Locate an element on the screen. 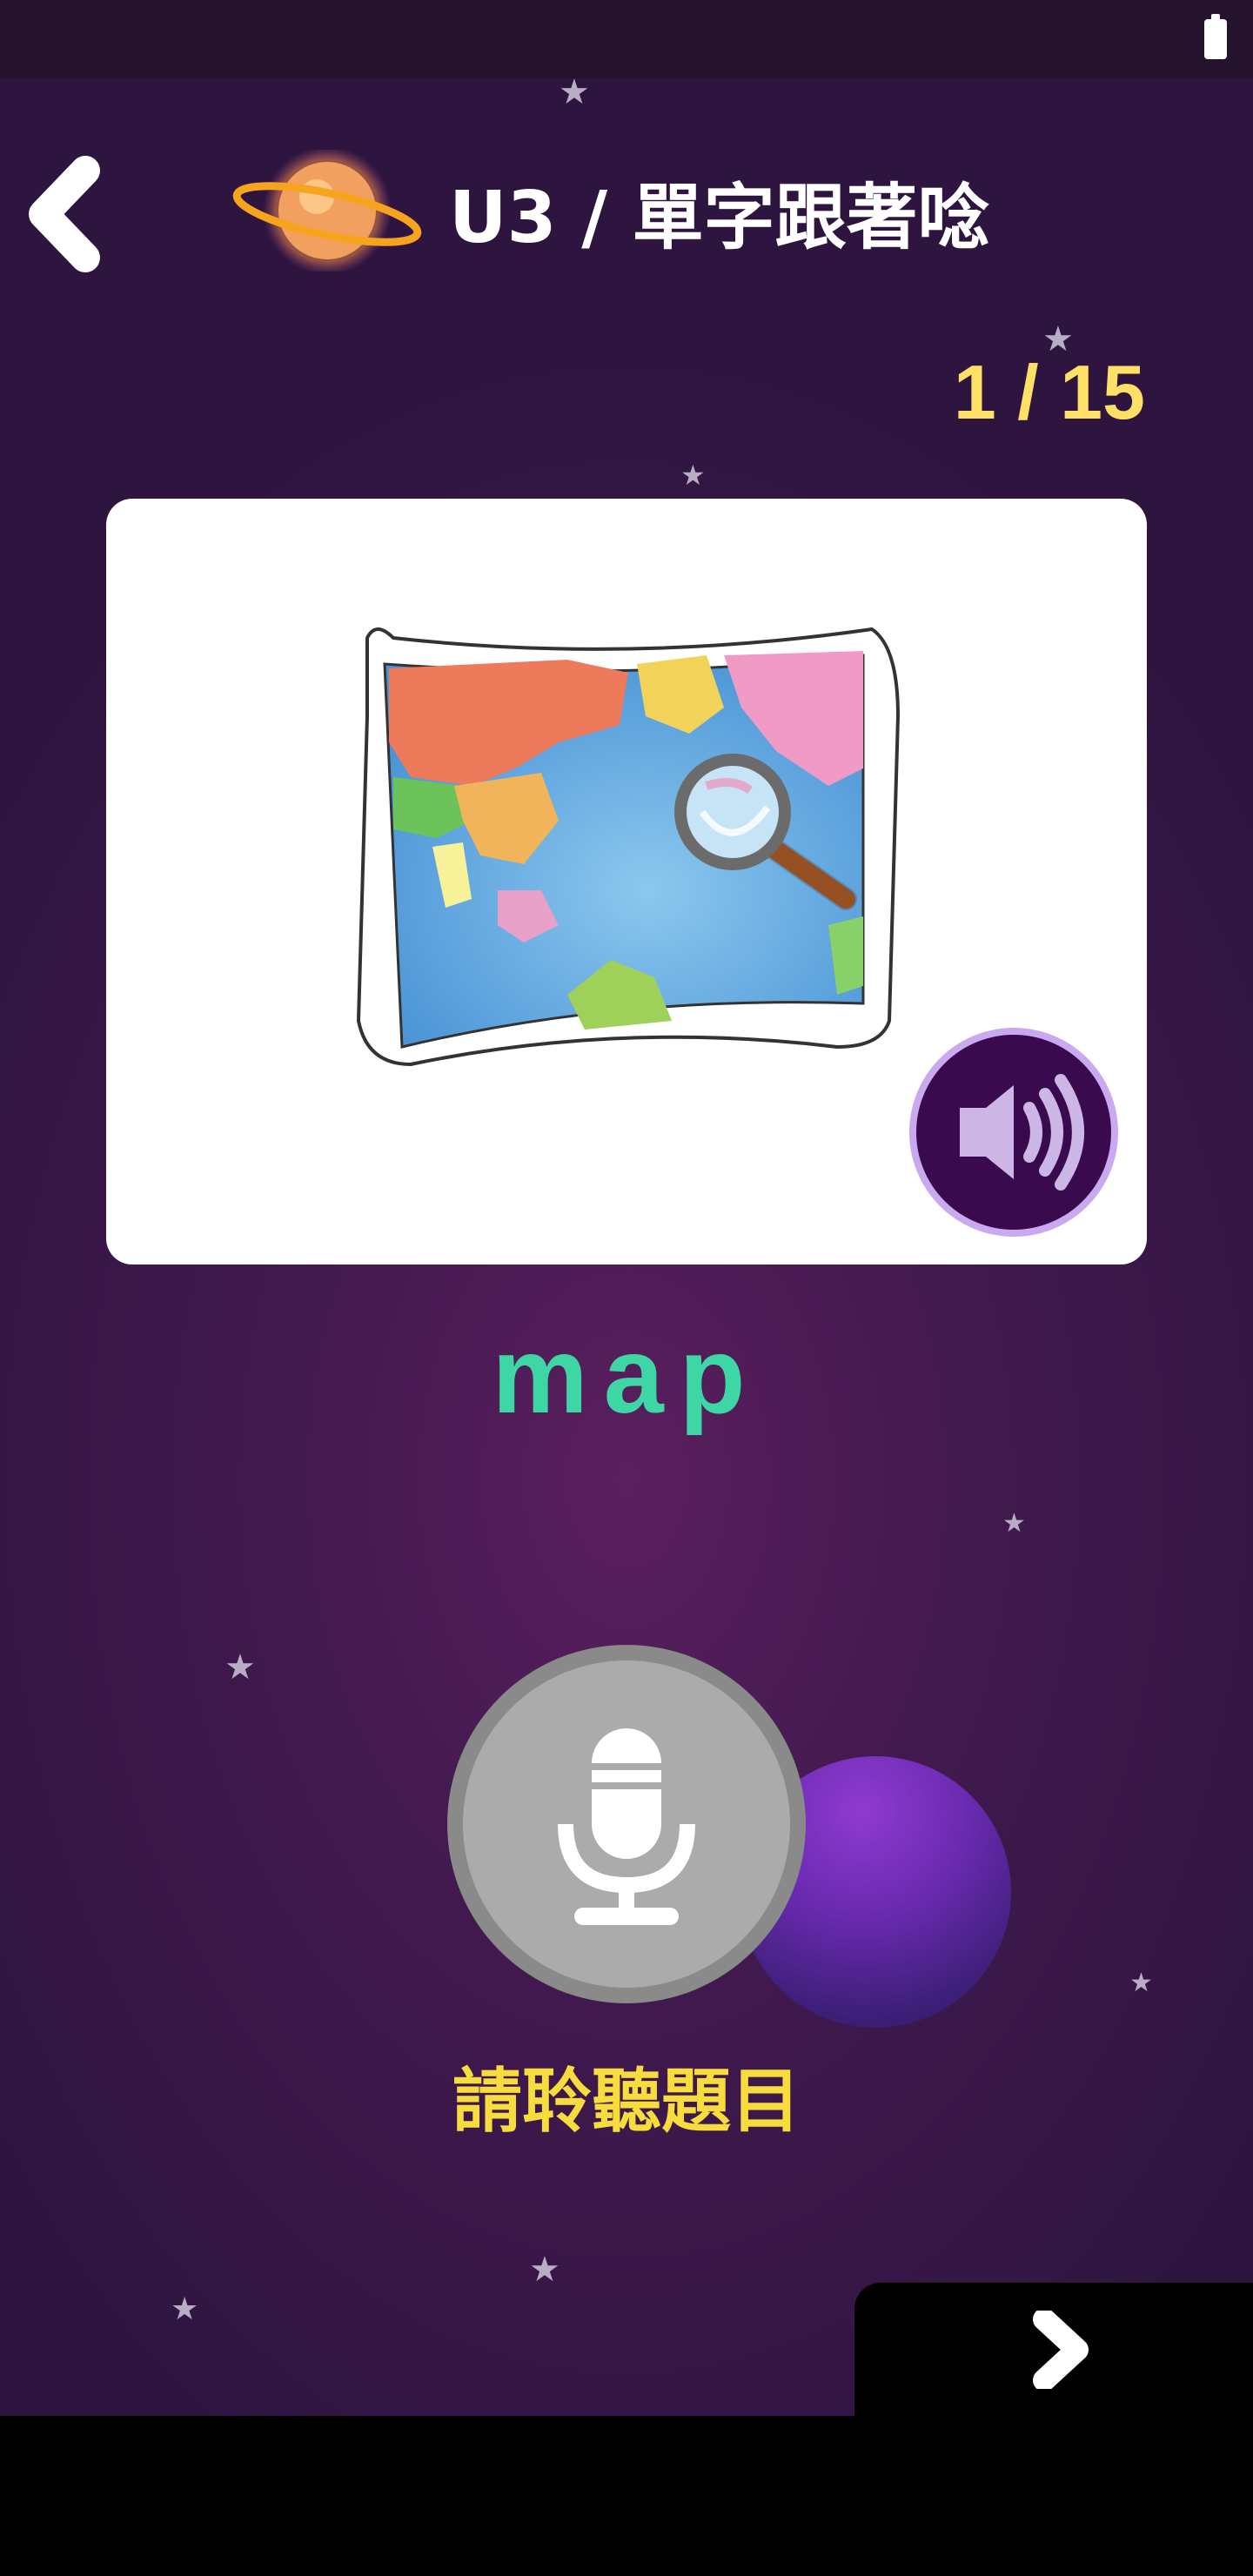 Image resolution: width=1253 pixels, height=2576 pixels. chevron-right-icon is located at coordinates (1061, 2350).